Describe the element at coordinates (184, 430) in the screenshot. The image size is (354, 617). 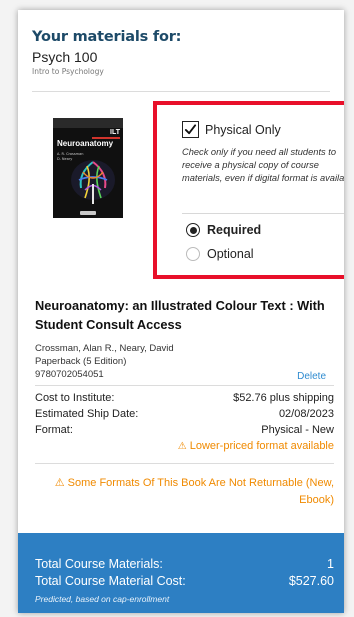
I see `format-row: Format: Physical - New` at that location.